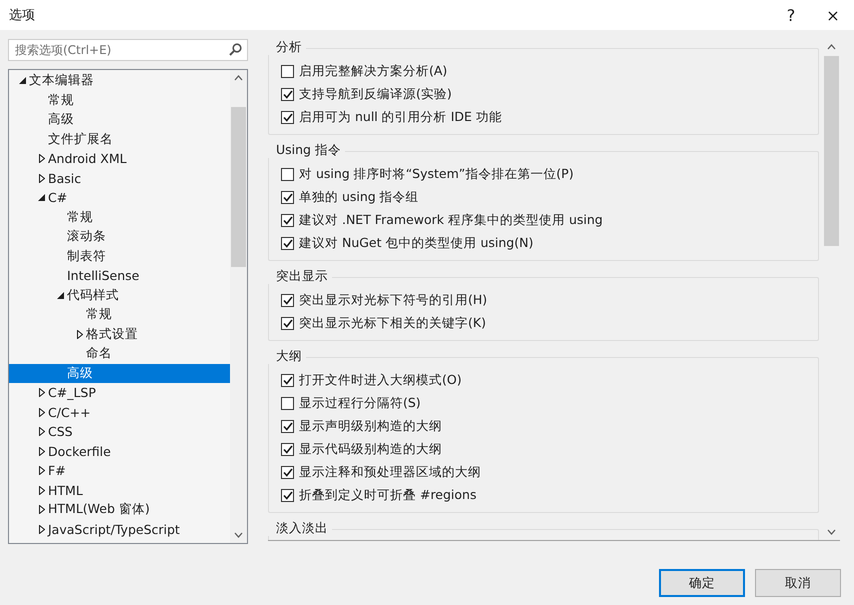  Describe the element at coordinates (390, 472) in the screenshot. I see `option-label: 显示注释和预处理器区域的大纲` at that location.